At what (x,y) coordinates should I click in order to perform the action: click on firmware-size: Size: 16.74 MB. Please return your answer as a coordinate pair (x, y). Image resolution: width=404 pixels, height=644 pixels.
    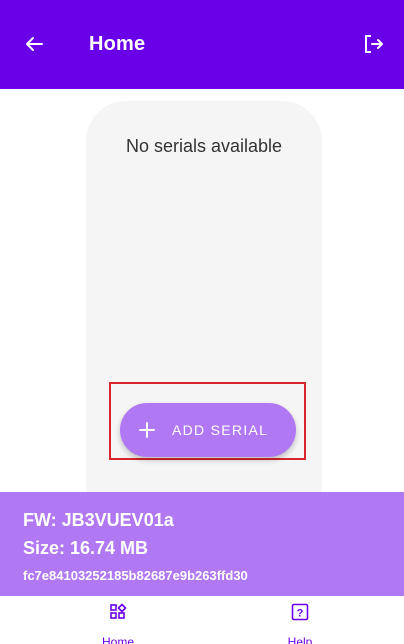
    Looking at the image, I should click on (86, 548).